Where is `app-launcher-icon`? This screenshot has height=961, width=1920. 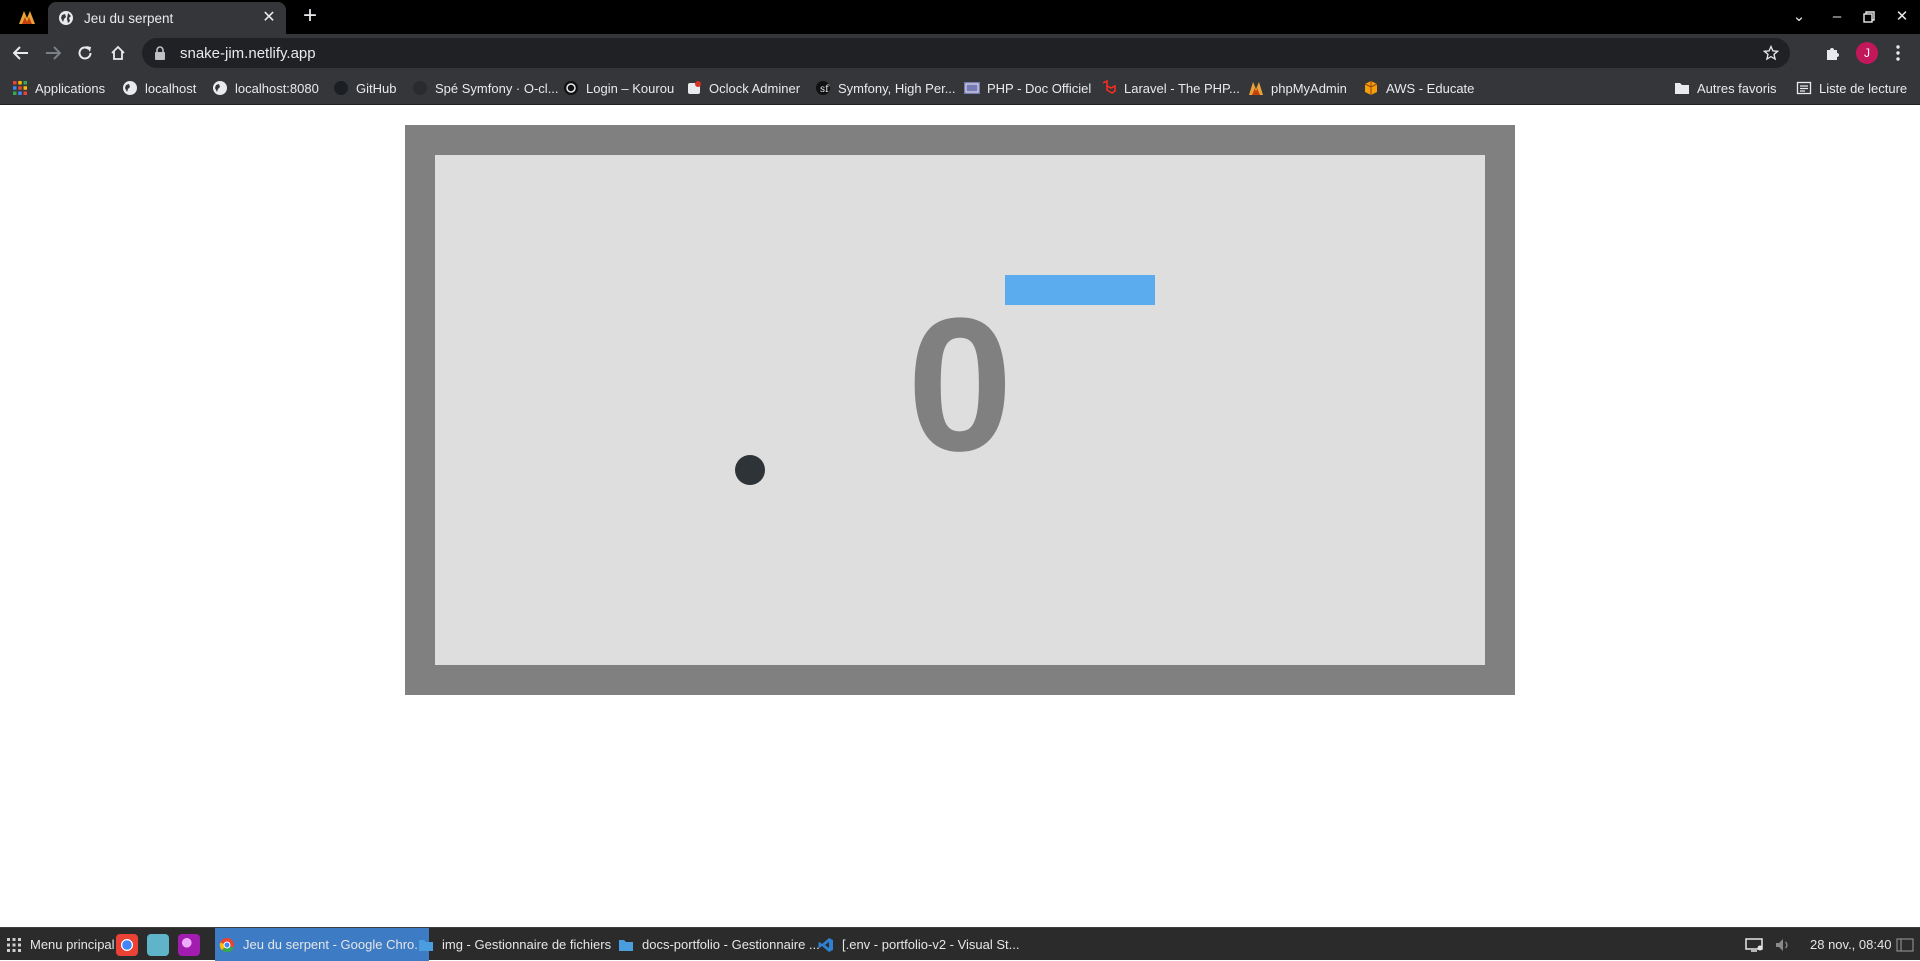 app-launcher-icon is located at coordinates (189, 945).